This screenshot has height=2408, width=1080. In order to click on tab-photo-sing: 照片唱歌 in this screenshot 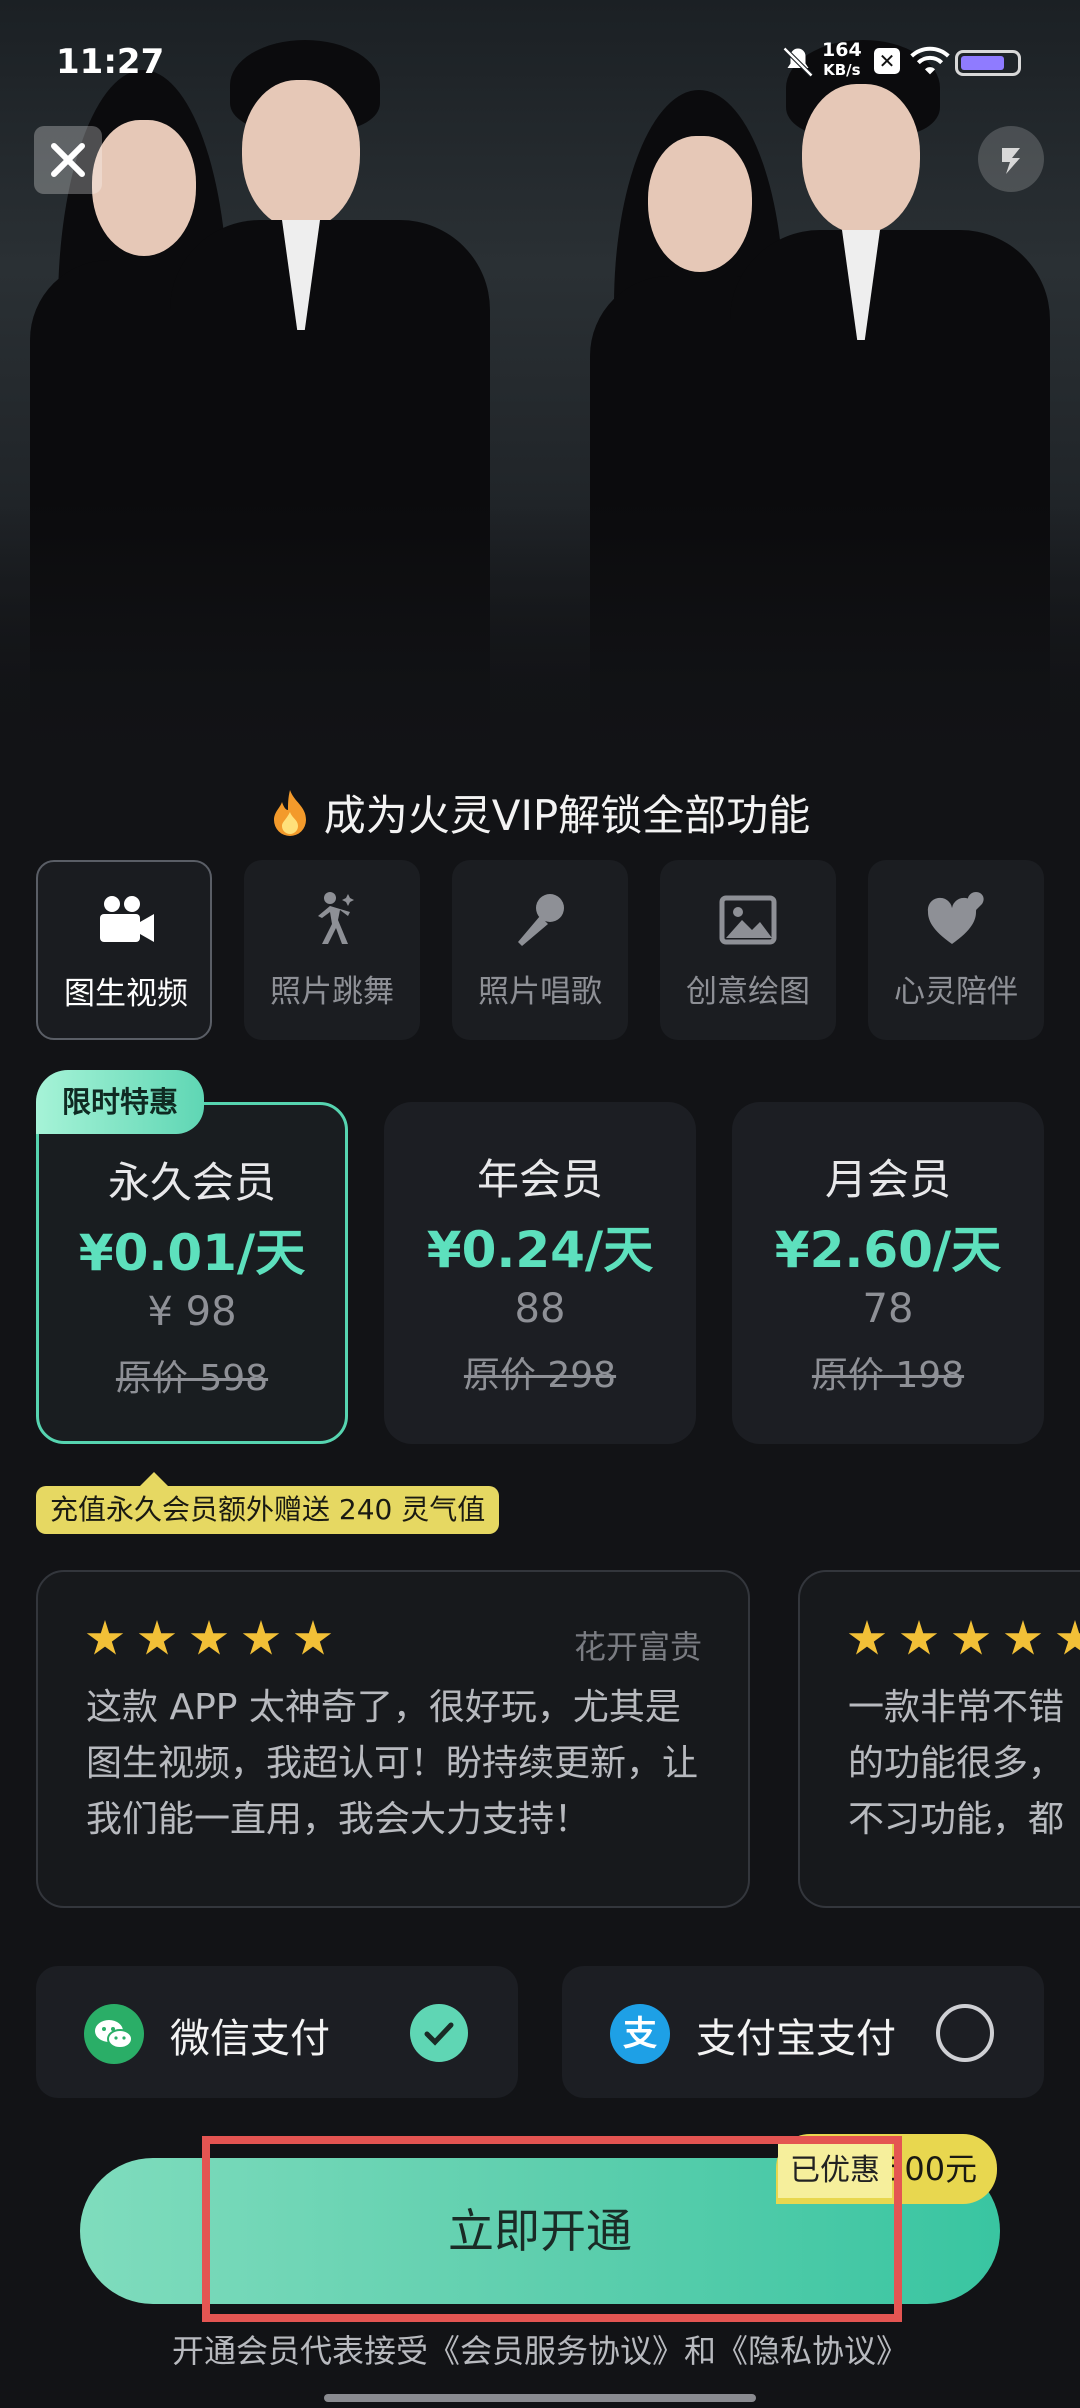, I will do `click(540, 950)`.